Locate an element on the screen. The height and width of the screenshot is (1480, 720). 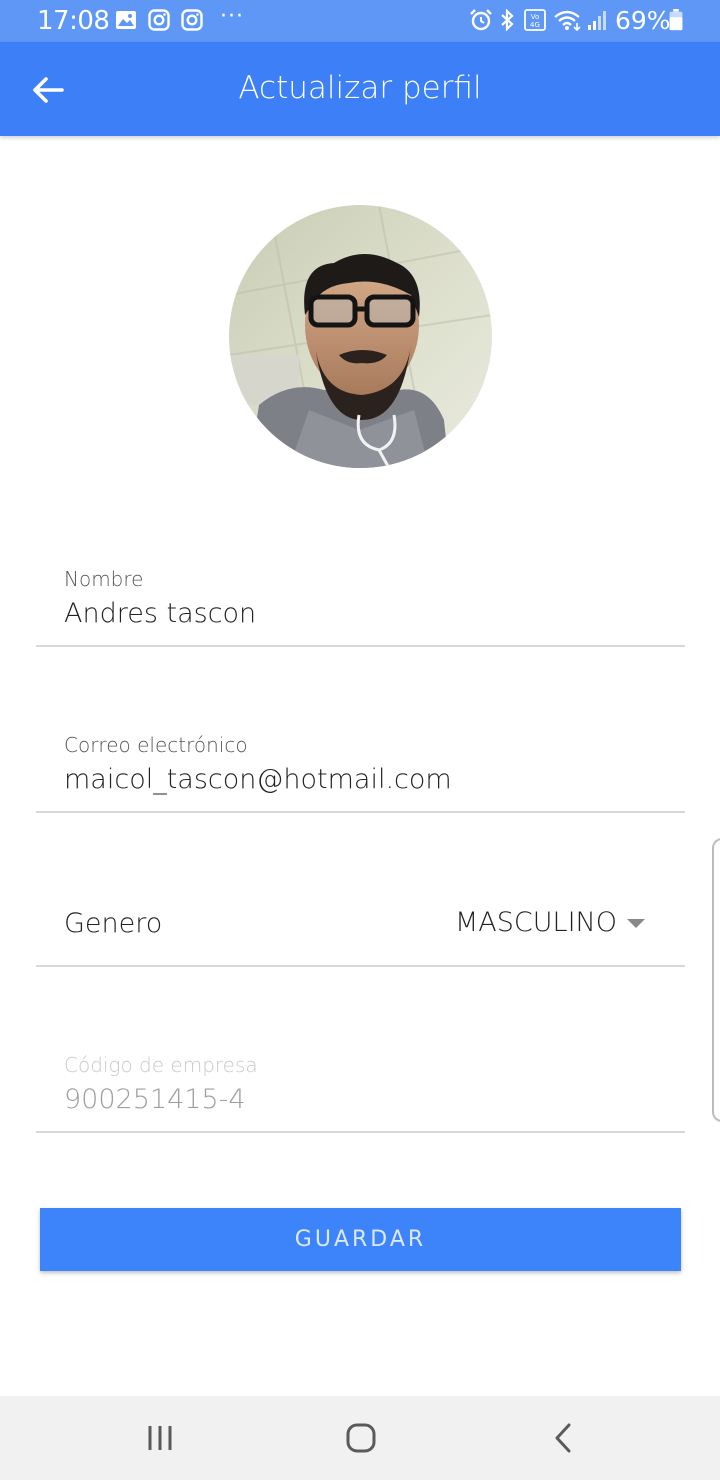
chevron-down-icon is located at coordinates (636, 923).